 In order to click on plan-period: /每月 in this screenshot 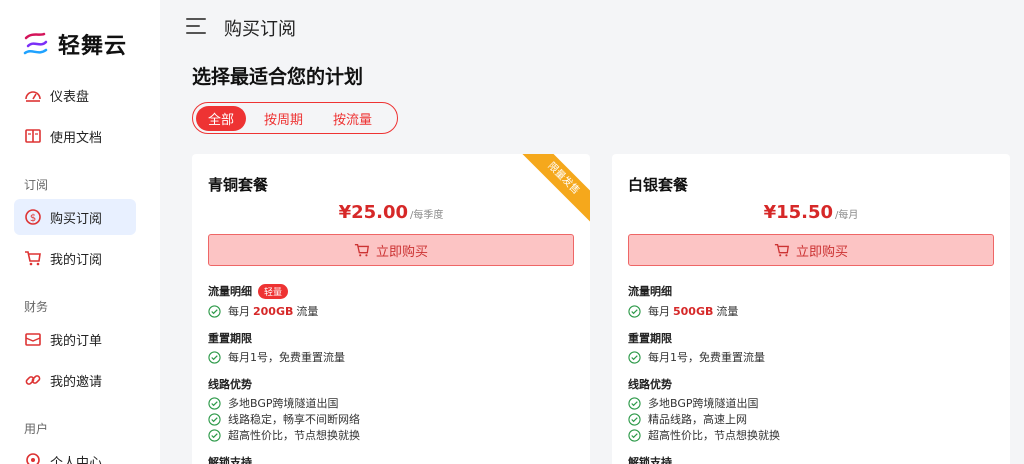, I will do `click(847, 215)`.